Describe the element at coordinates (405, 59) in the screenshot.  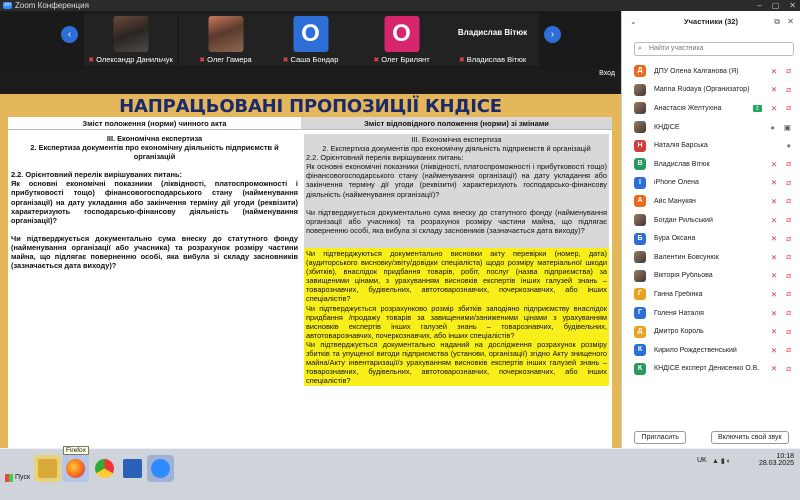
I see `tile-name: Олег Брилянт` at that location.